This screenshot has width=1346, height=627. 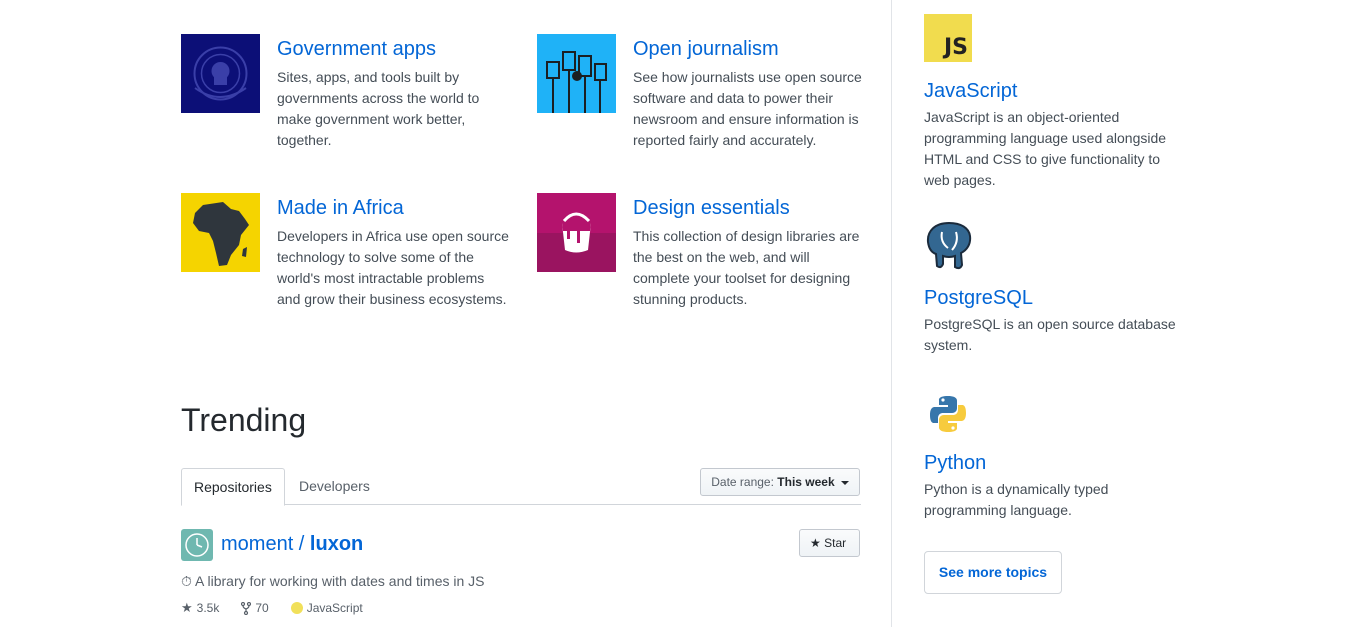 What do you see at coordinates (750, 49) in the screenshot?
I see `collection-title: Open journalism` at bounding box center [750, 49].